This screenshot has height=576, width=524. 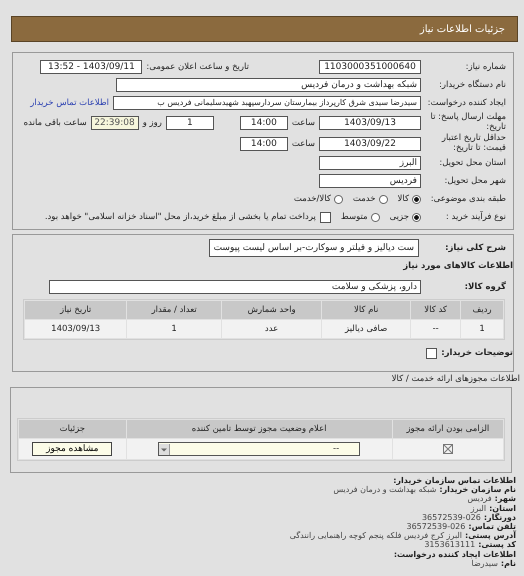 What do you see at coordinates (180, 217) in the screenshot?
I see `checkbox-label: پرداخت تمام یا بخشی از مبلغ خرید،از محل "اسناد خزانه اسلامی" خواهد بود.` at bounding box center [180, 217].